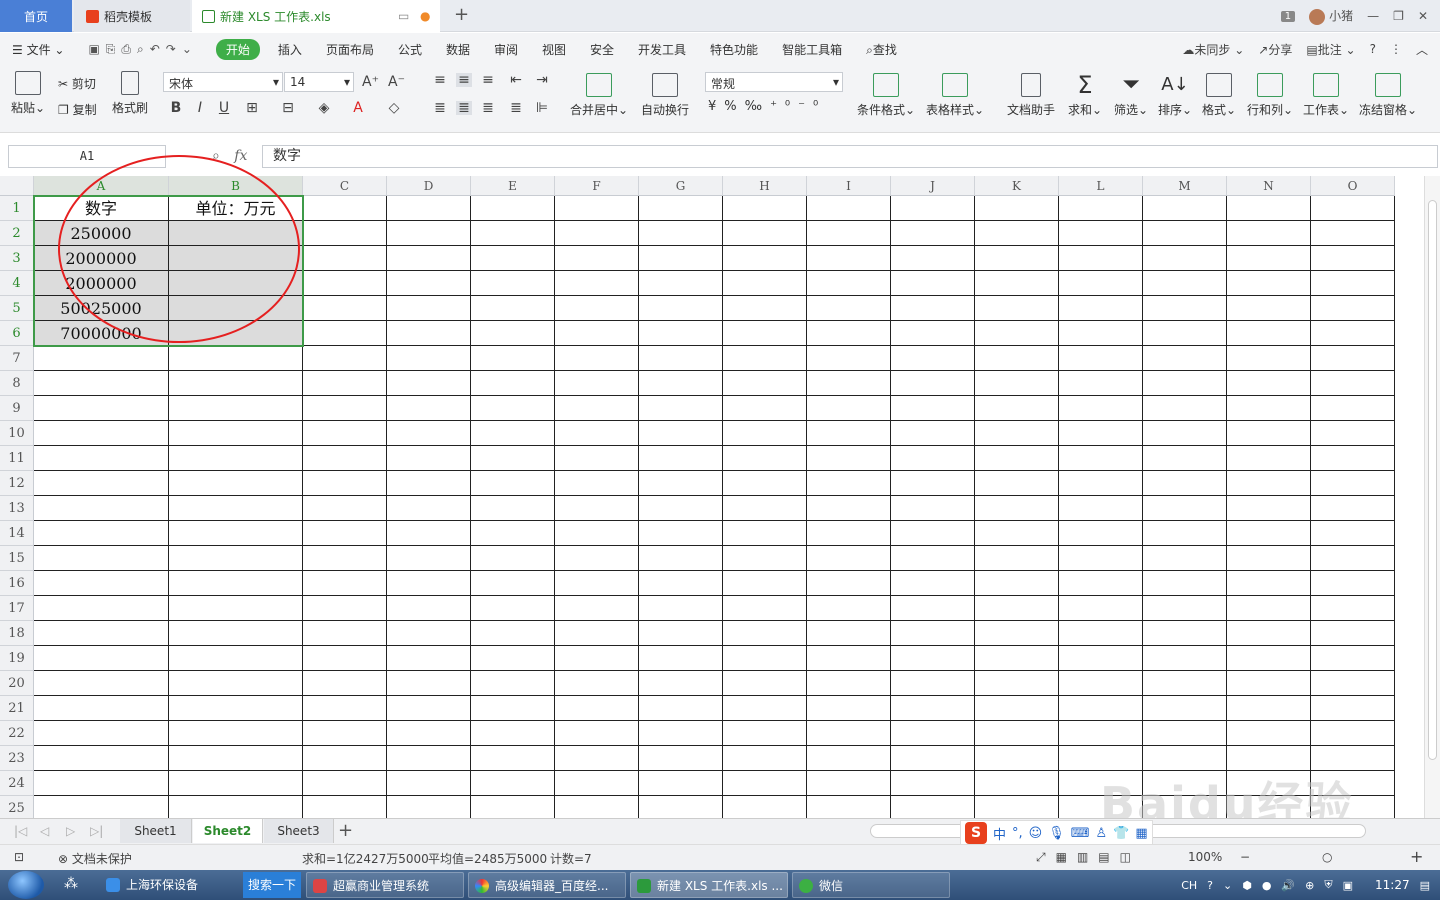 The width and height of the screenshot is (1440, 900). I want to click on add-sheet-button: +, so click(345, 830).